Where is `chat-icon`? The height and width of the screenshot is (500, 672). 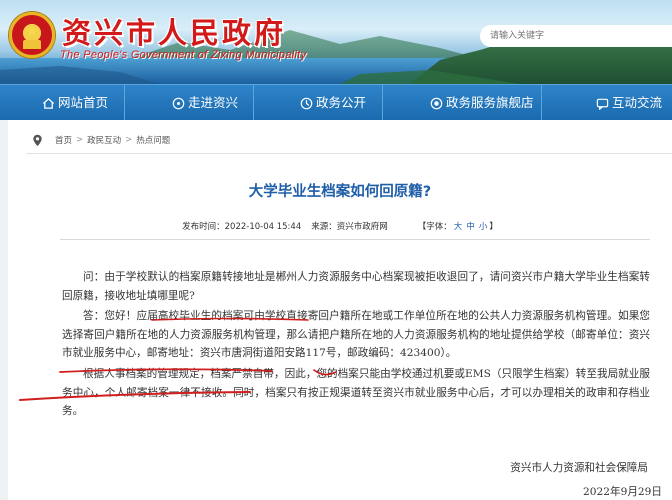
chat-icon is located at coordinates (602, 104).